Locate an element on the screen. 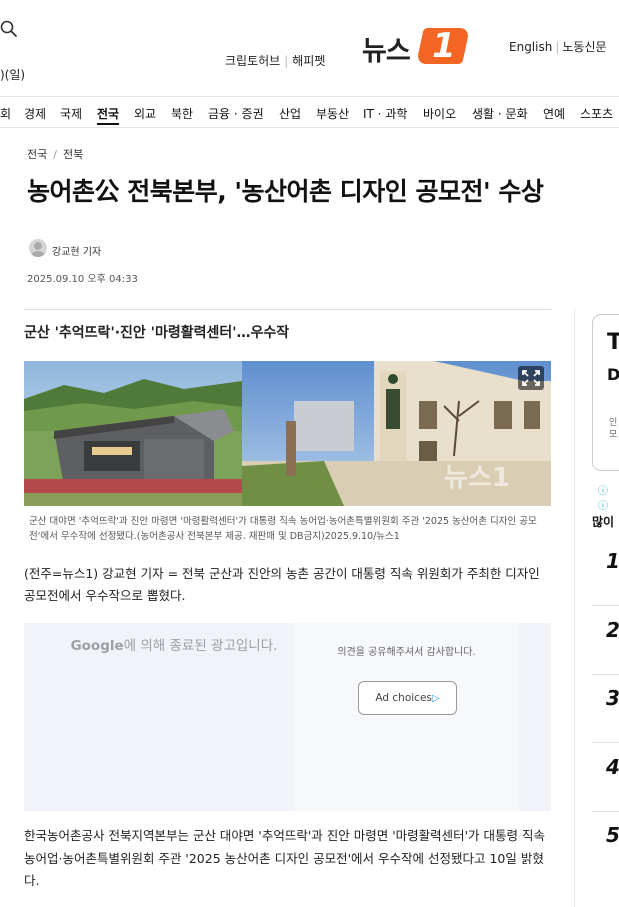 The image size is (619, 907). expand-icon is located at coordinates (531, 378).